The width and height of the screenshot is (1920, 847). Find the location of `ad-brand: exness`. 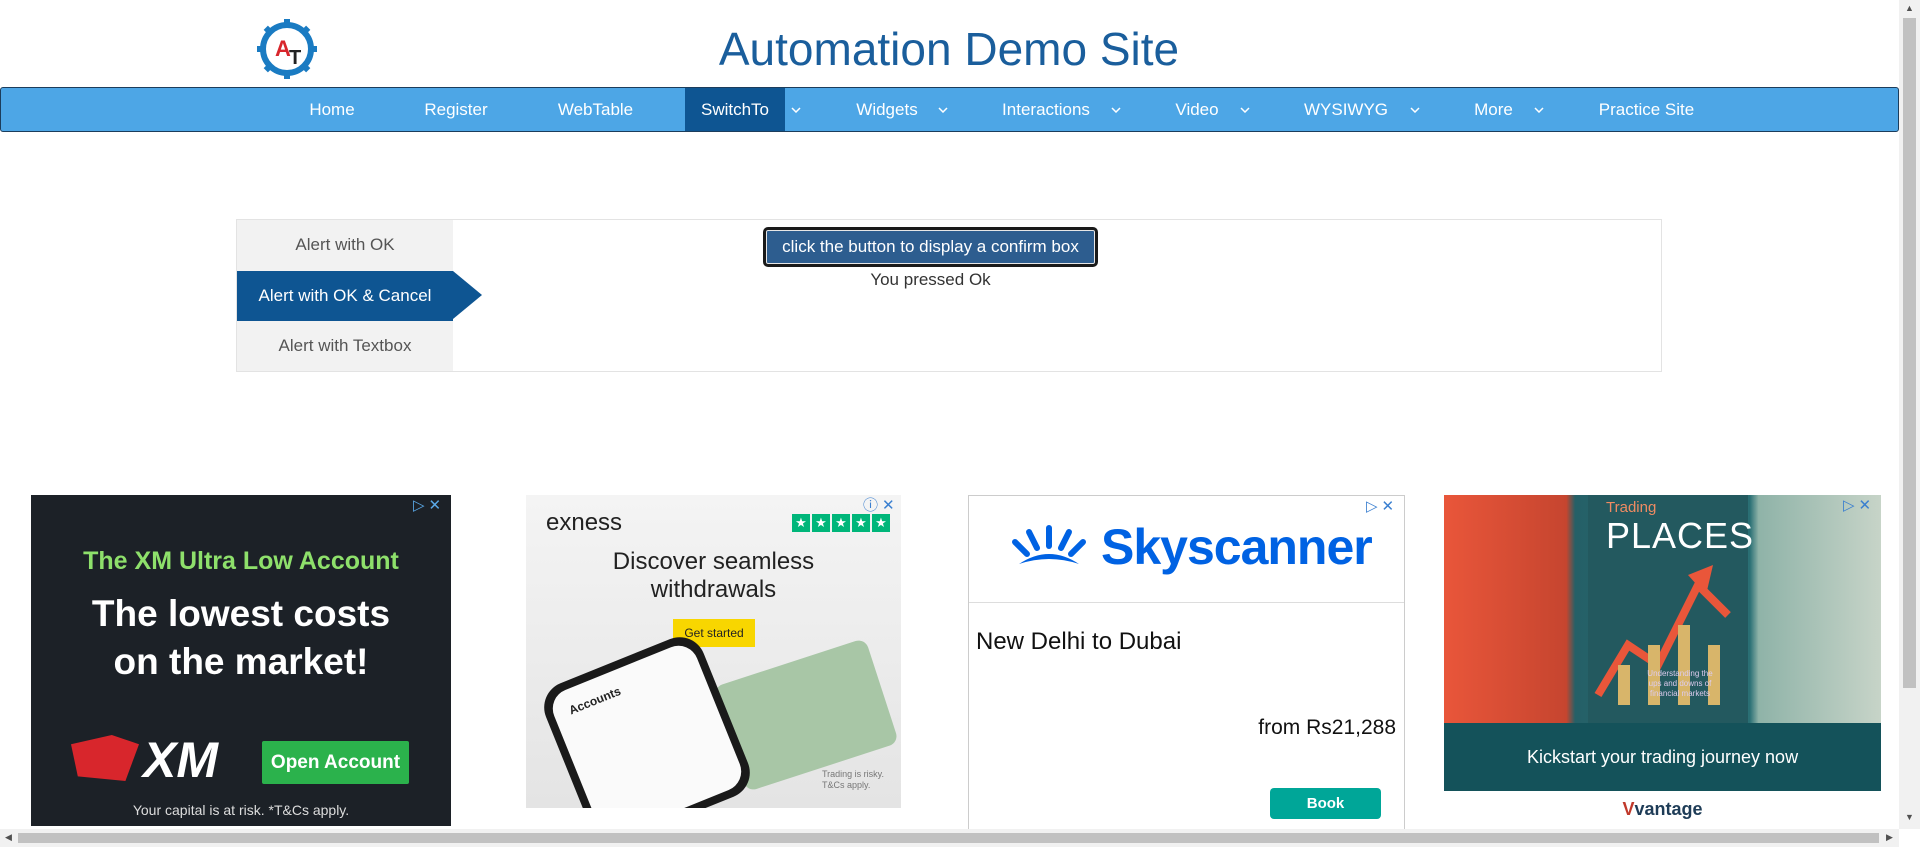

ad-brand: exness is located at coordinates (584, 522).